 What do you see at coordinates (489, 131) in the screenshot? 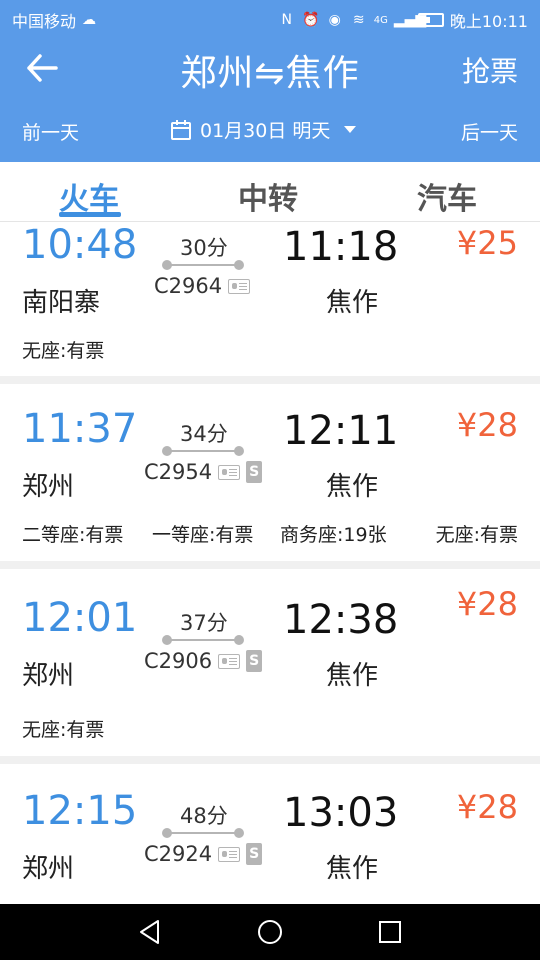
I see `next-day-button: 后一天` at bounding box center [489, 131].